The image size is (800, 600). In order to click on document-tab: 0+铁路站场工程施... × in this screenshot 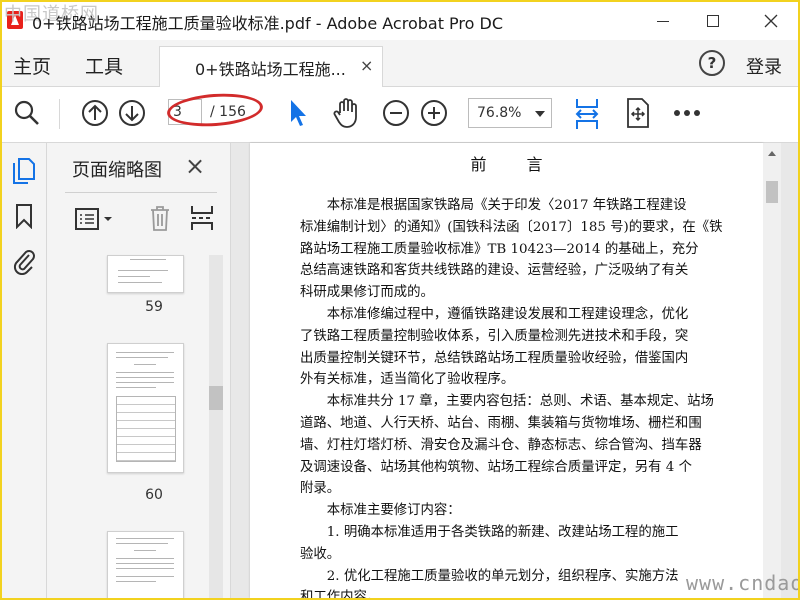, I will do `click(271, 66)`.